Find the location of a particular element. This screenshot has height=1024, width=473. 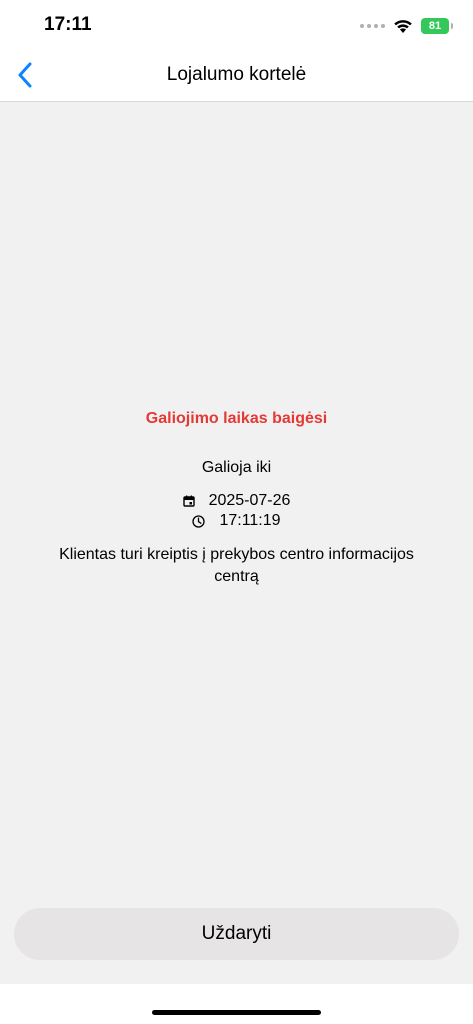

status-time: 17:11 is located at coordinates (68, 24).